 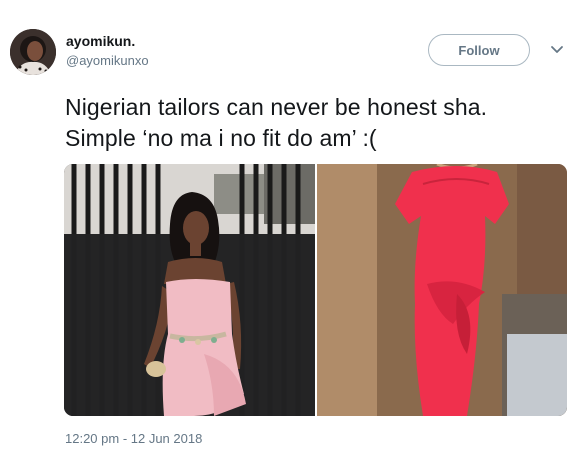 I want to click on user-avatar-icon, so click(x=33, y=52).